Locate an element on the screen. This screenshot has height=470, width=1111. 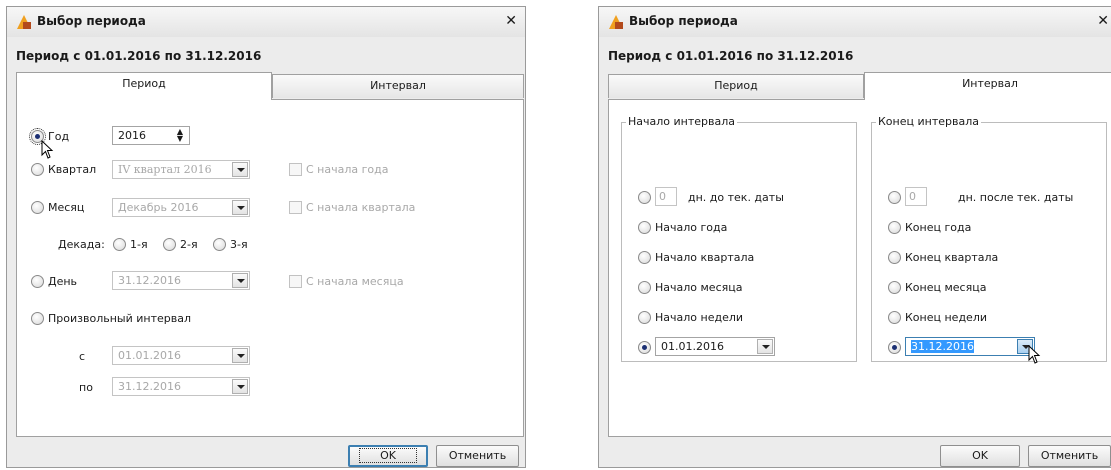
spinner-icon: ▲ ▼ is located at coordinates (180, 135).